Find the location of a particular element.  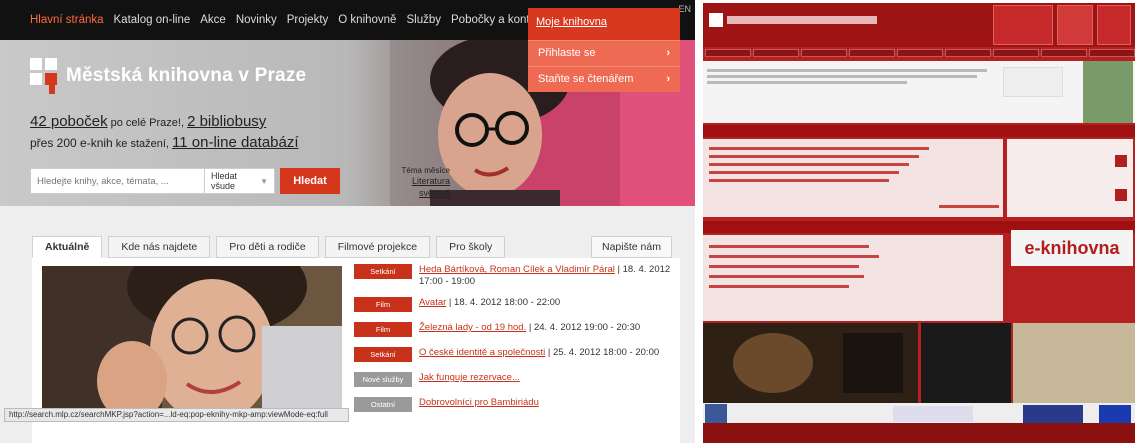

my-library-title: Moje knihovna is located at coordinates (604, 24).